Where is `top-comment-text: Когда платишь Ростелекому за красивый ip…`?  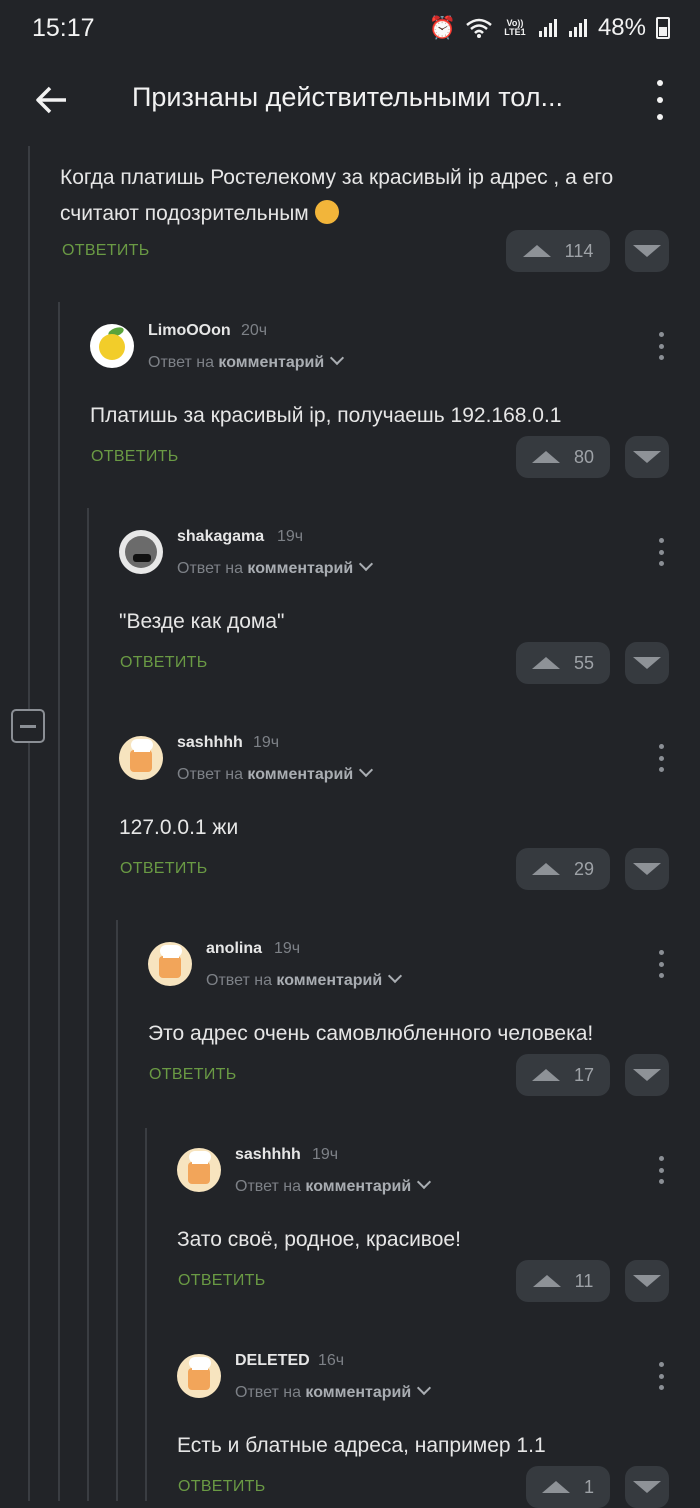 top-comment-text: Когда платишь Ростелекому за красивый ip… is located at coordinates (365, 196).